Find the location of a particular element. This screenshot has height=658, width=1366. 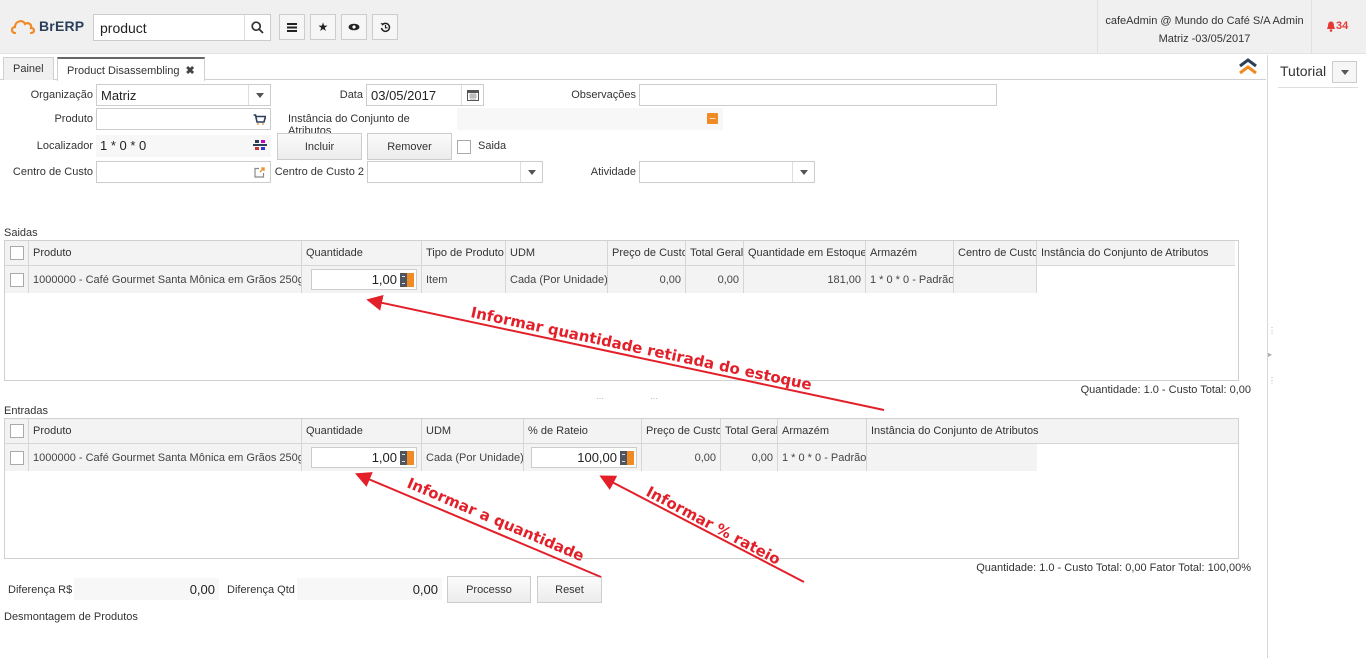

brerp-logo: BrERP is located at coordinates (47, 26).